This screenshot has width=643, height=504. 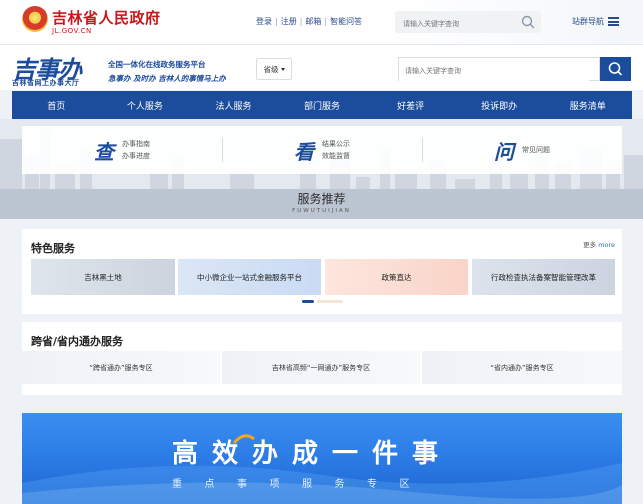 I want to click on one-network-zone: 吉林省高频“一网通办”服务专区, so click(x=321, y=367).